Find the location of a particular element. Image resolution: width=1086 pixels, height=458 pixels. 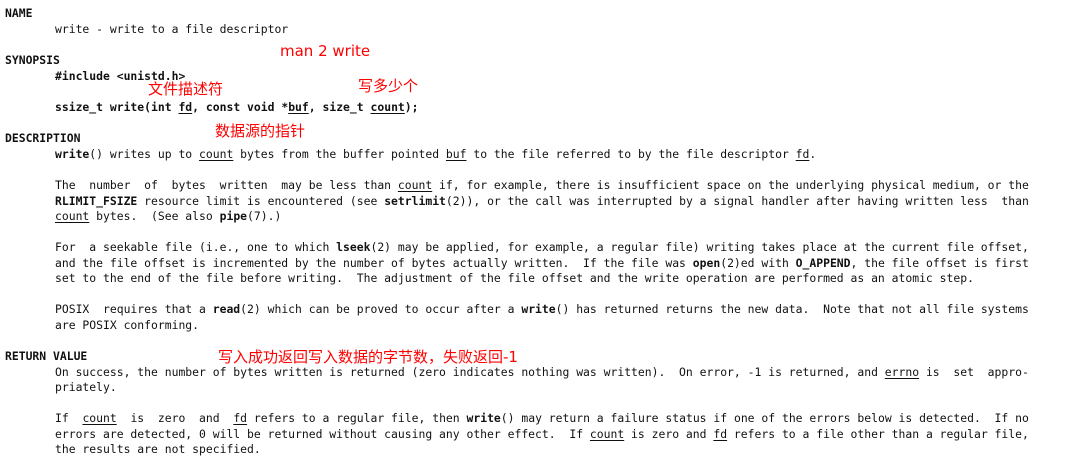

annotation-fd: 文件描述符 is located at coordinates (186, 89).